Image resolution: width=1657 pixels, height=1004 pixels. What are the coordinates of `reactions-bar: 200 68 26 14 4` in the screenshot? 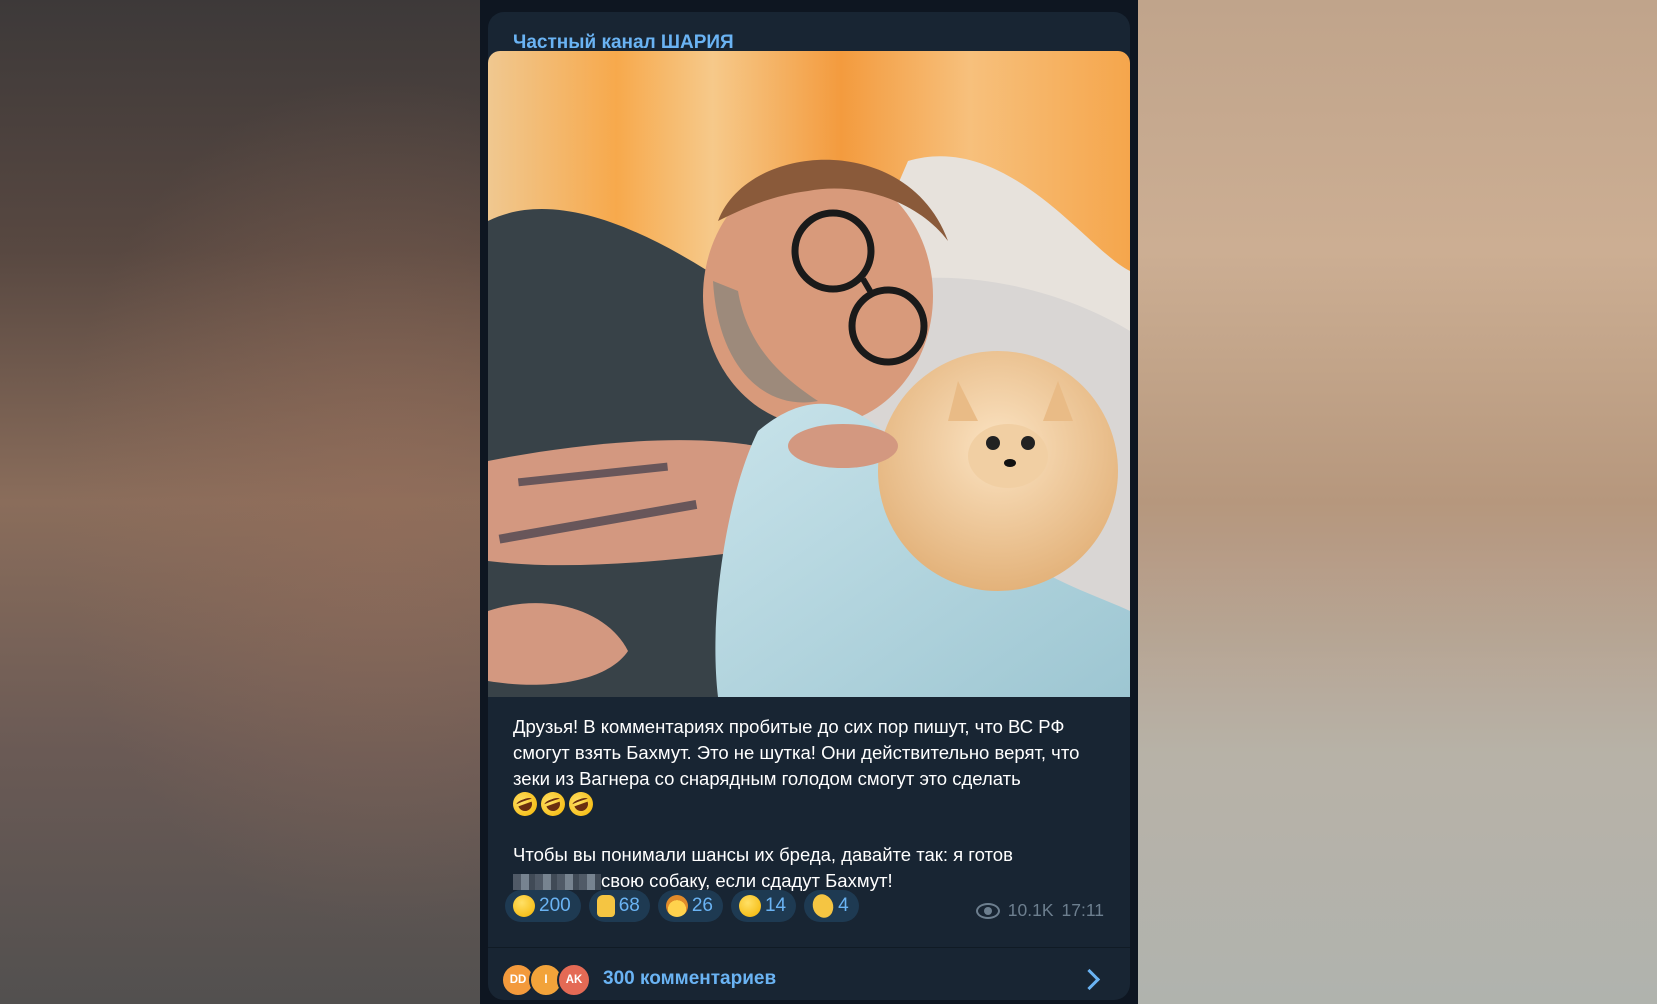 It's located at (682, 906).